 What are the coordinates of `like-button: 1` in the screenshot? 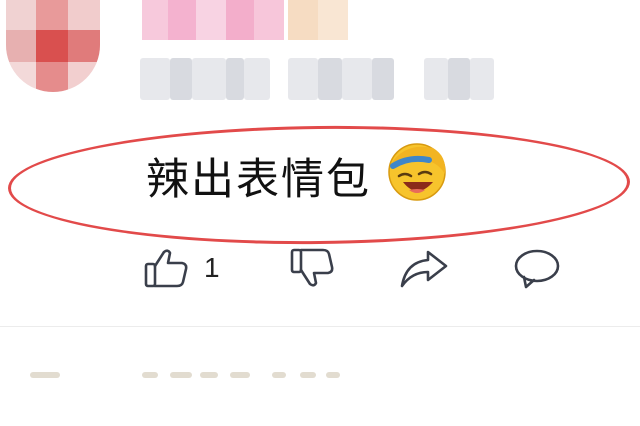 It's located at (181, 268).